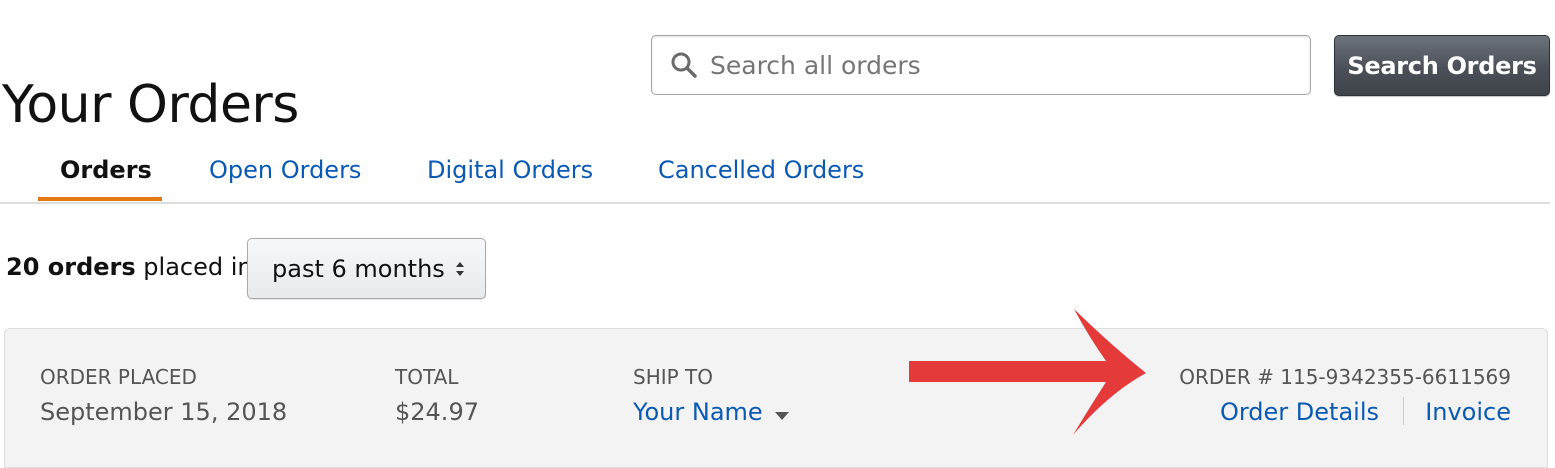 This screenshot has height=468, width=1555. Describe the element at coordinates (1403, 411) in the screenshot. I see `link-divider` at that location.